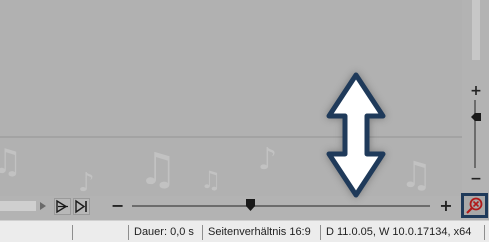  Describe the element at coordinates (475, 134) in the screenshot. I see `vertical-zoom-track` at that location.